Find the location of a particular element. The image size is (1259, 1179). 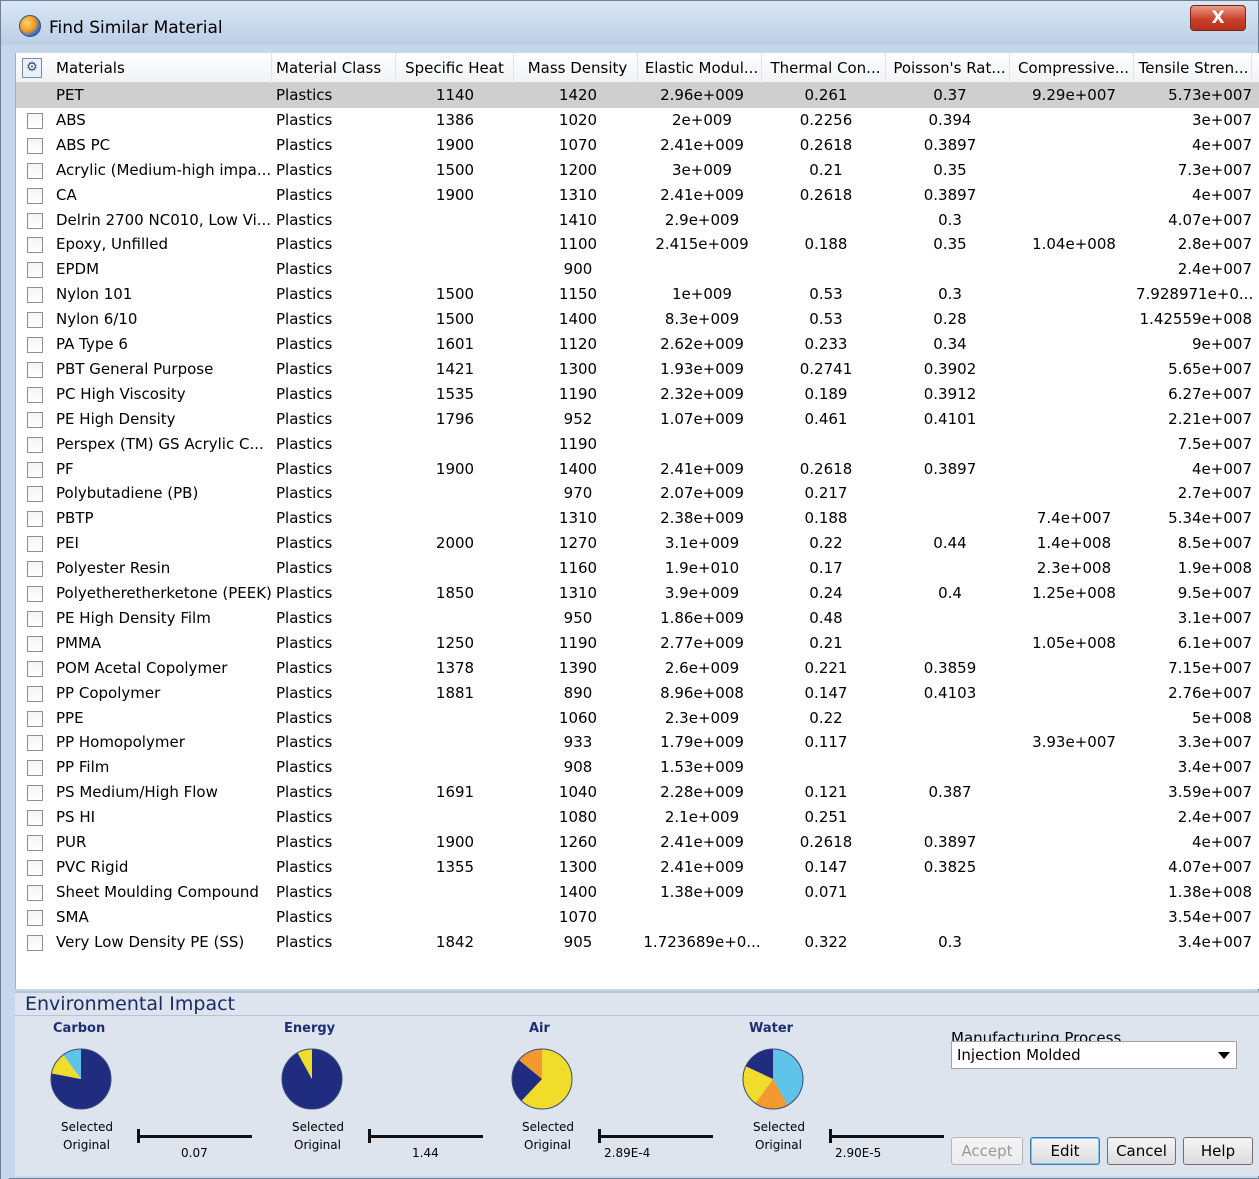

accept-button: Accept is located at coordinates (987, 1151).